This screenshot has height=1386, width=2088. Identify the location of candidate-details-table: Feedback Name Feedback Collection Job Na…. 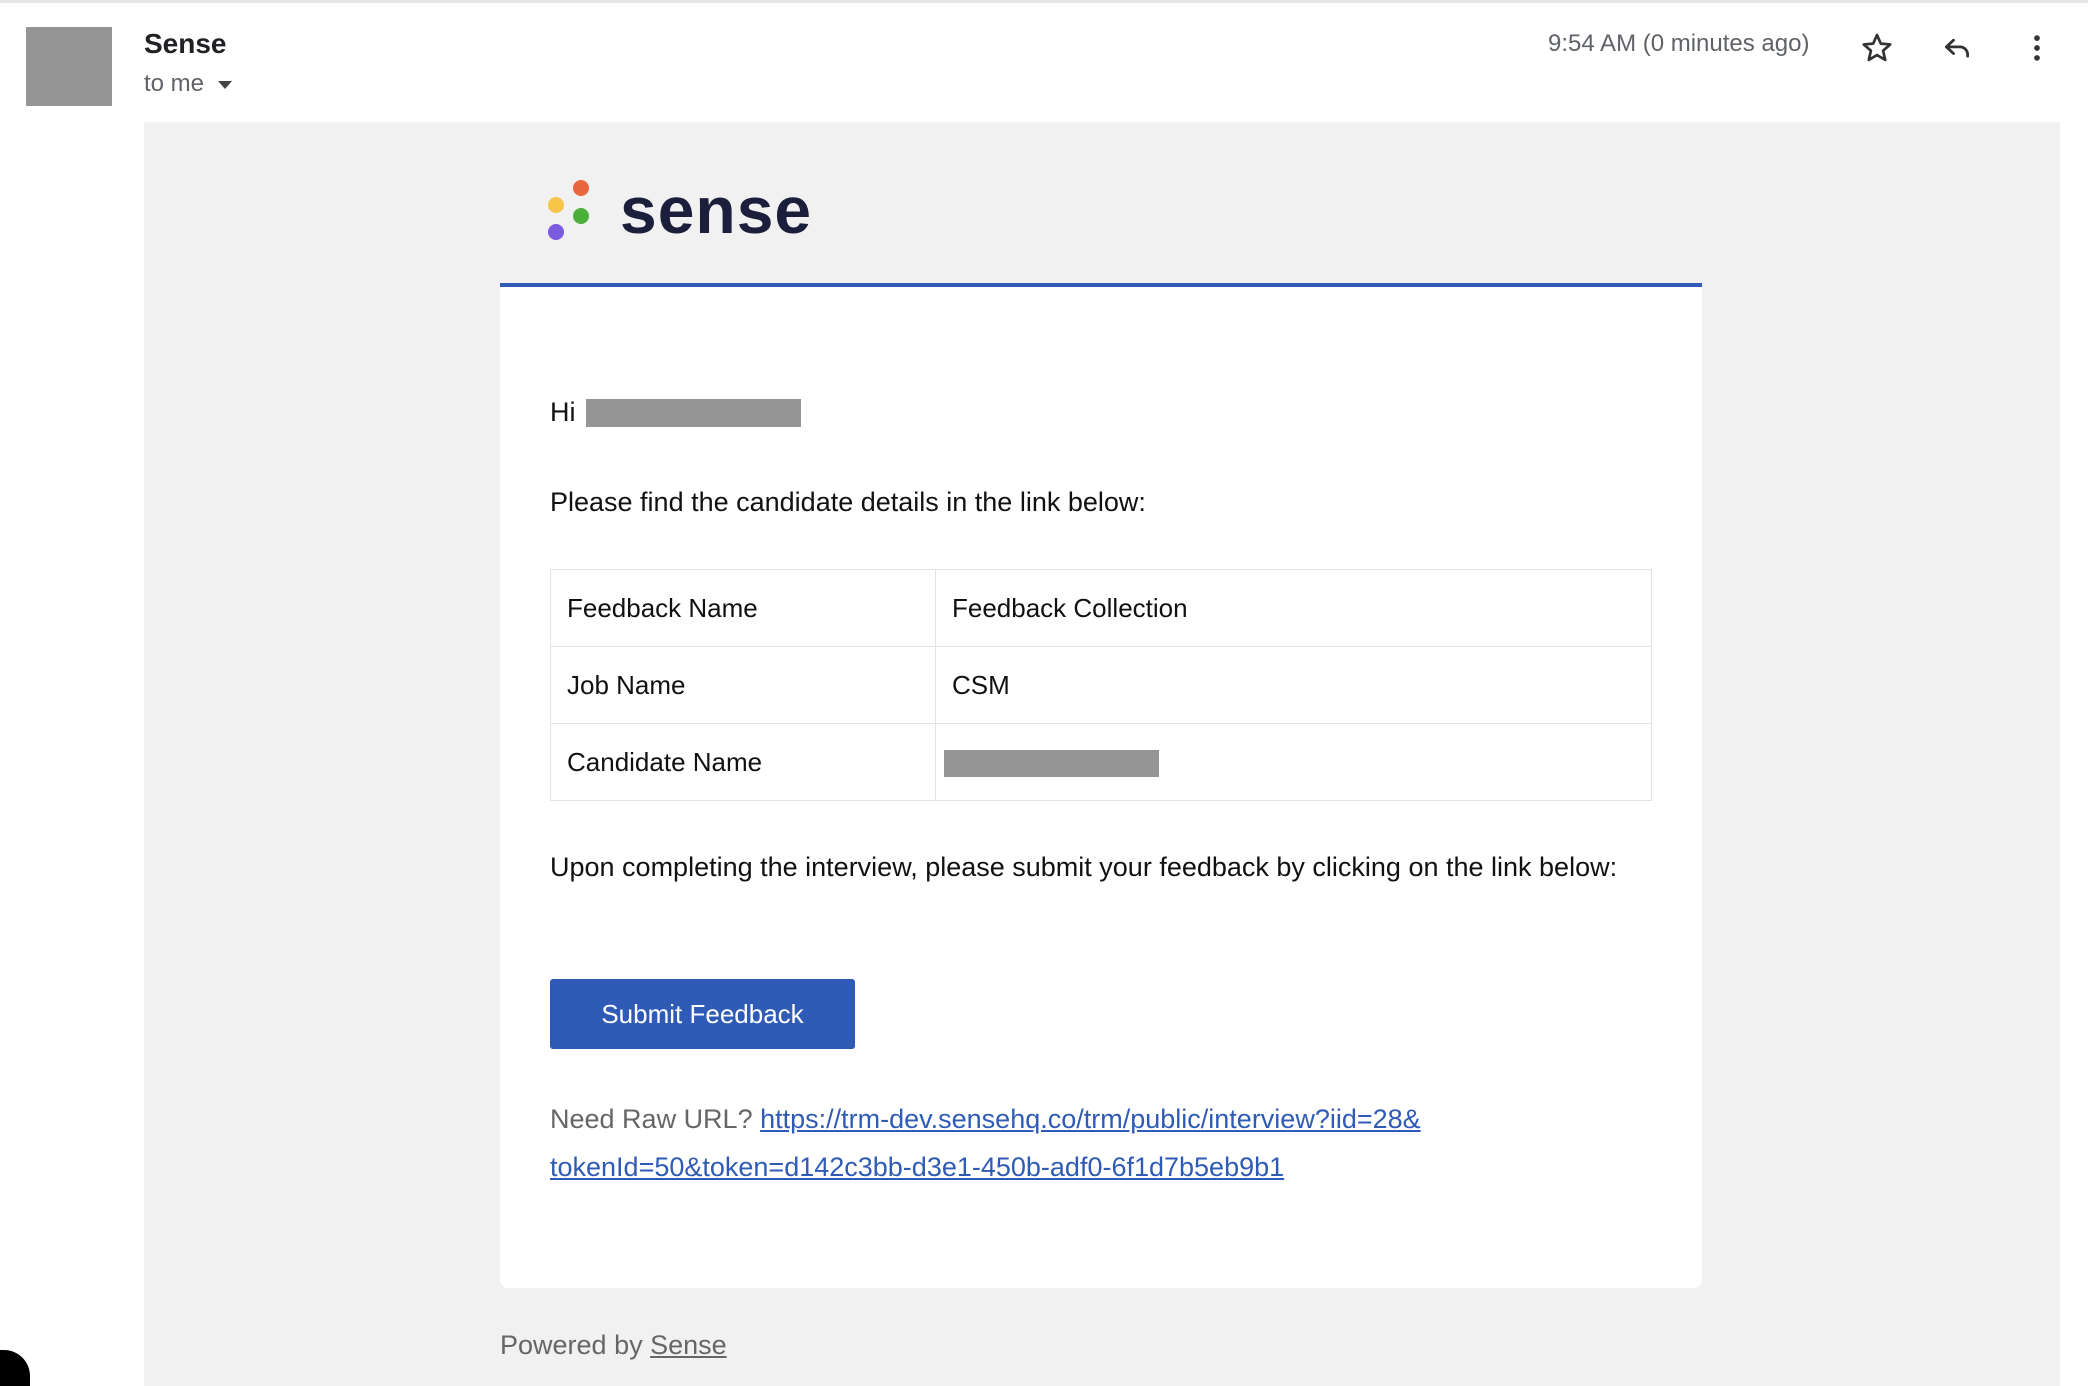
(1101, 685).